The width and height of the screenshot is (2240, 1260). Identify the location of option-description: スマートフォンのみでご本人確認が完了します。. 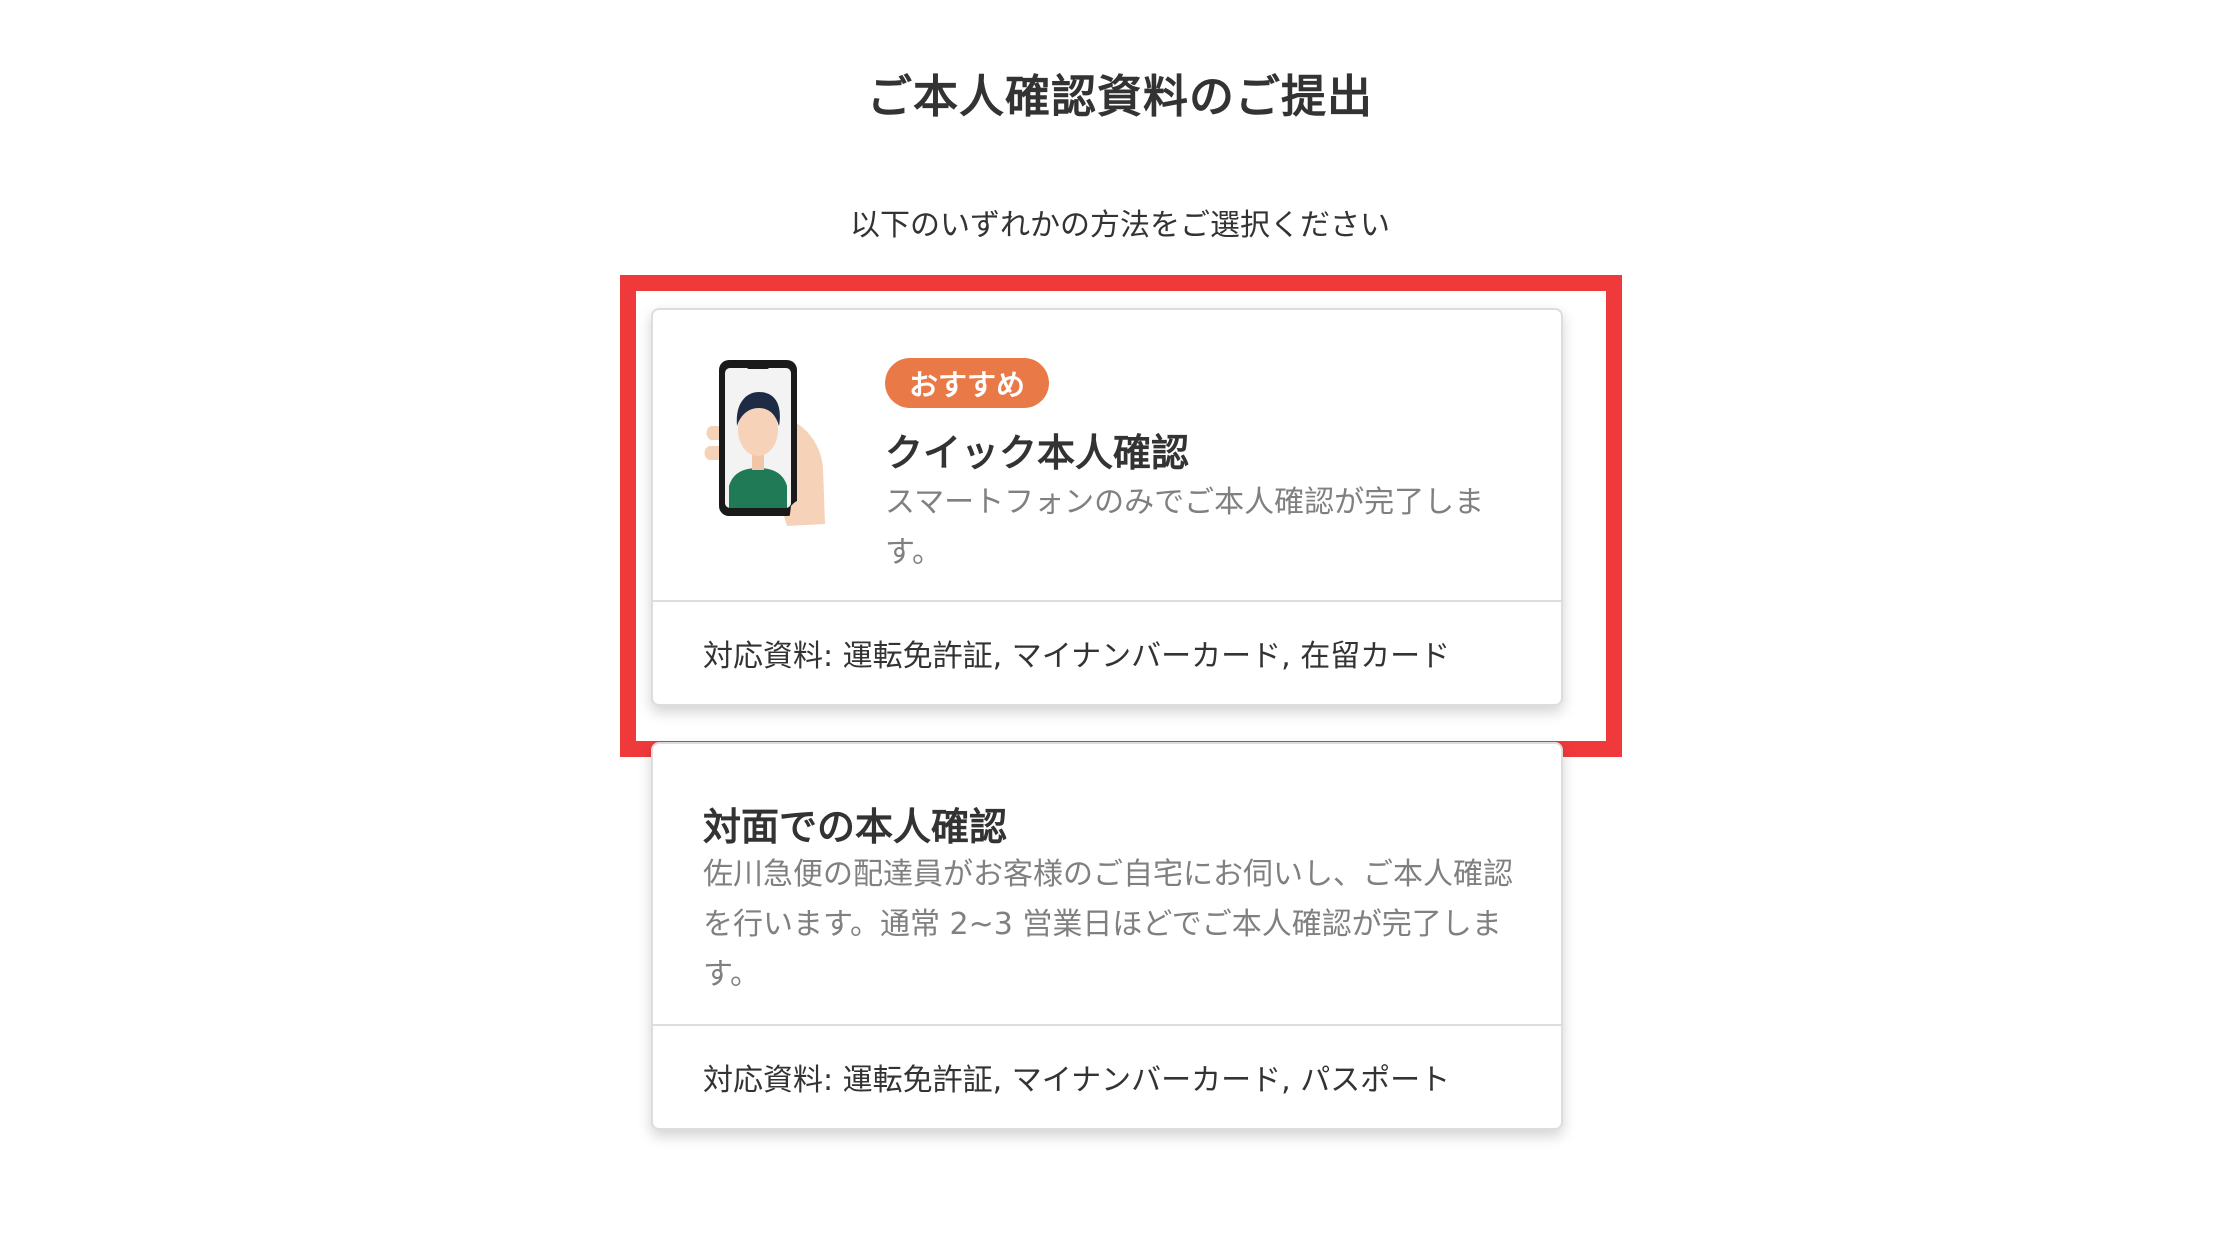
(1185, 527).